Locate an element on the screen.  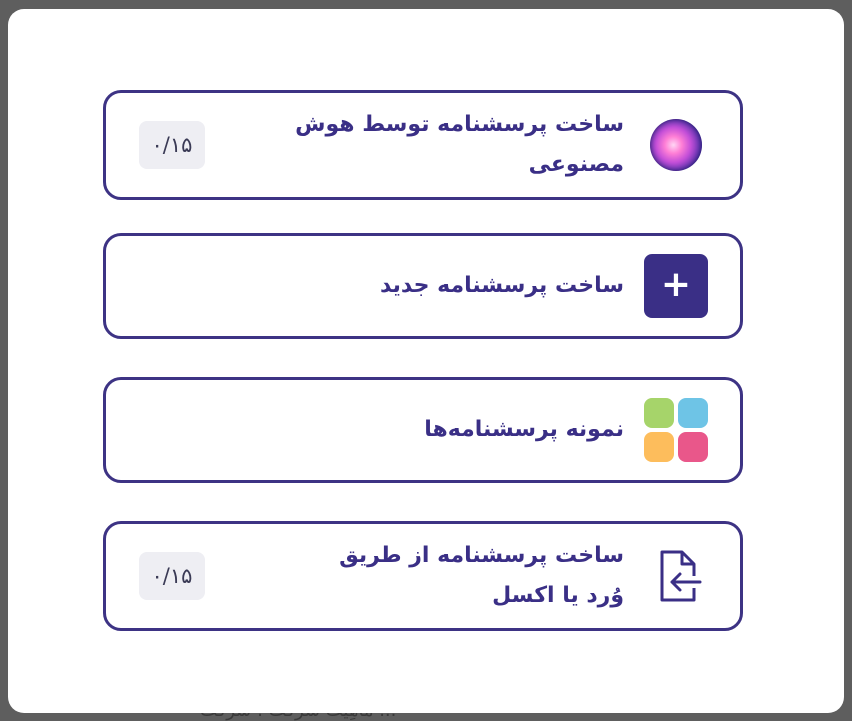
ai-questionnaire-option: ساخت پرسشنامه توسط هوش مصنوعی ۰/۱۵ is located at coordinates (423, 145).